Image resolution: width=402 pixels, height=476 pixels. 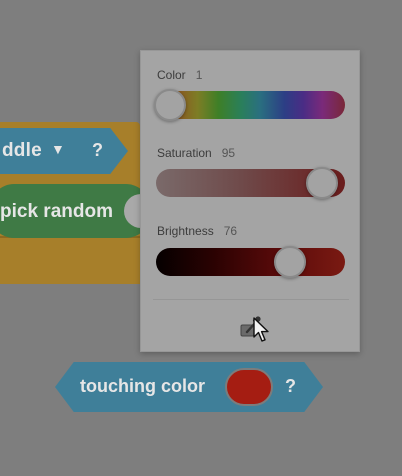 I want to click on brightness-slider-track, so click(x=250, y=262).